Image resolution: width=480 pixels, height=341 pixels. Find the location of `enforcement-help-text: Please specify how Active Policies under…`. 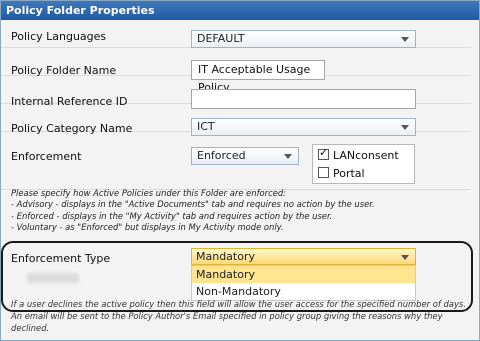

enforcement-help-text: Please specify how Active Policies under… is located at coordinates (241, 211).